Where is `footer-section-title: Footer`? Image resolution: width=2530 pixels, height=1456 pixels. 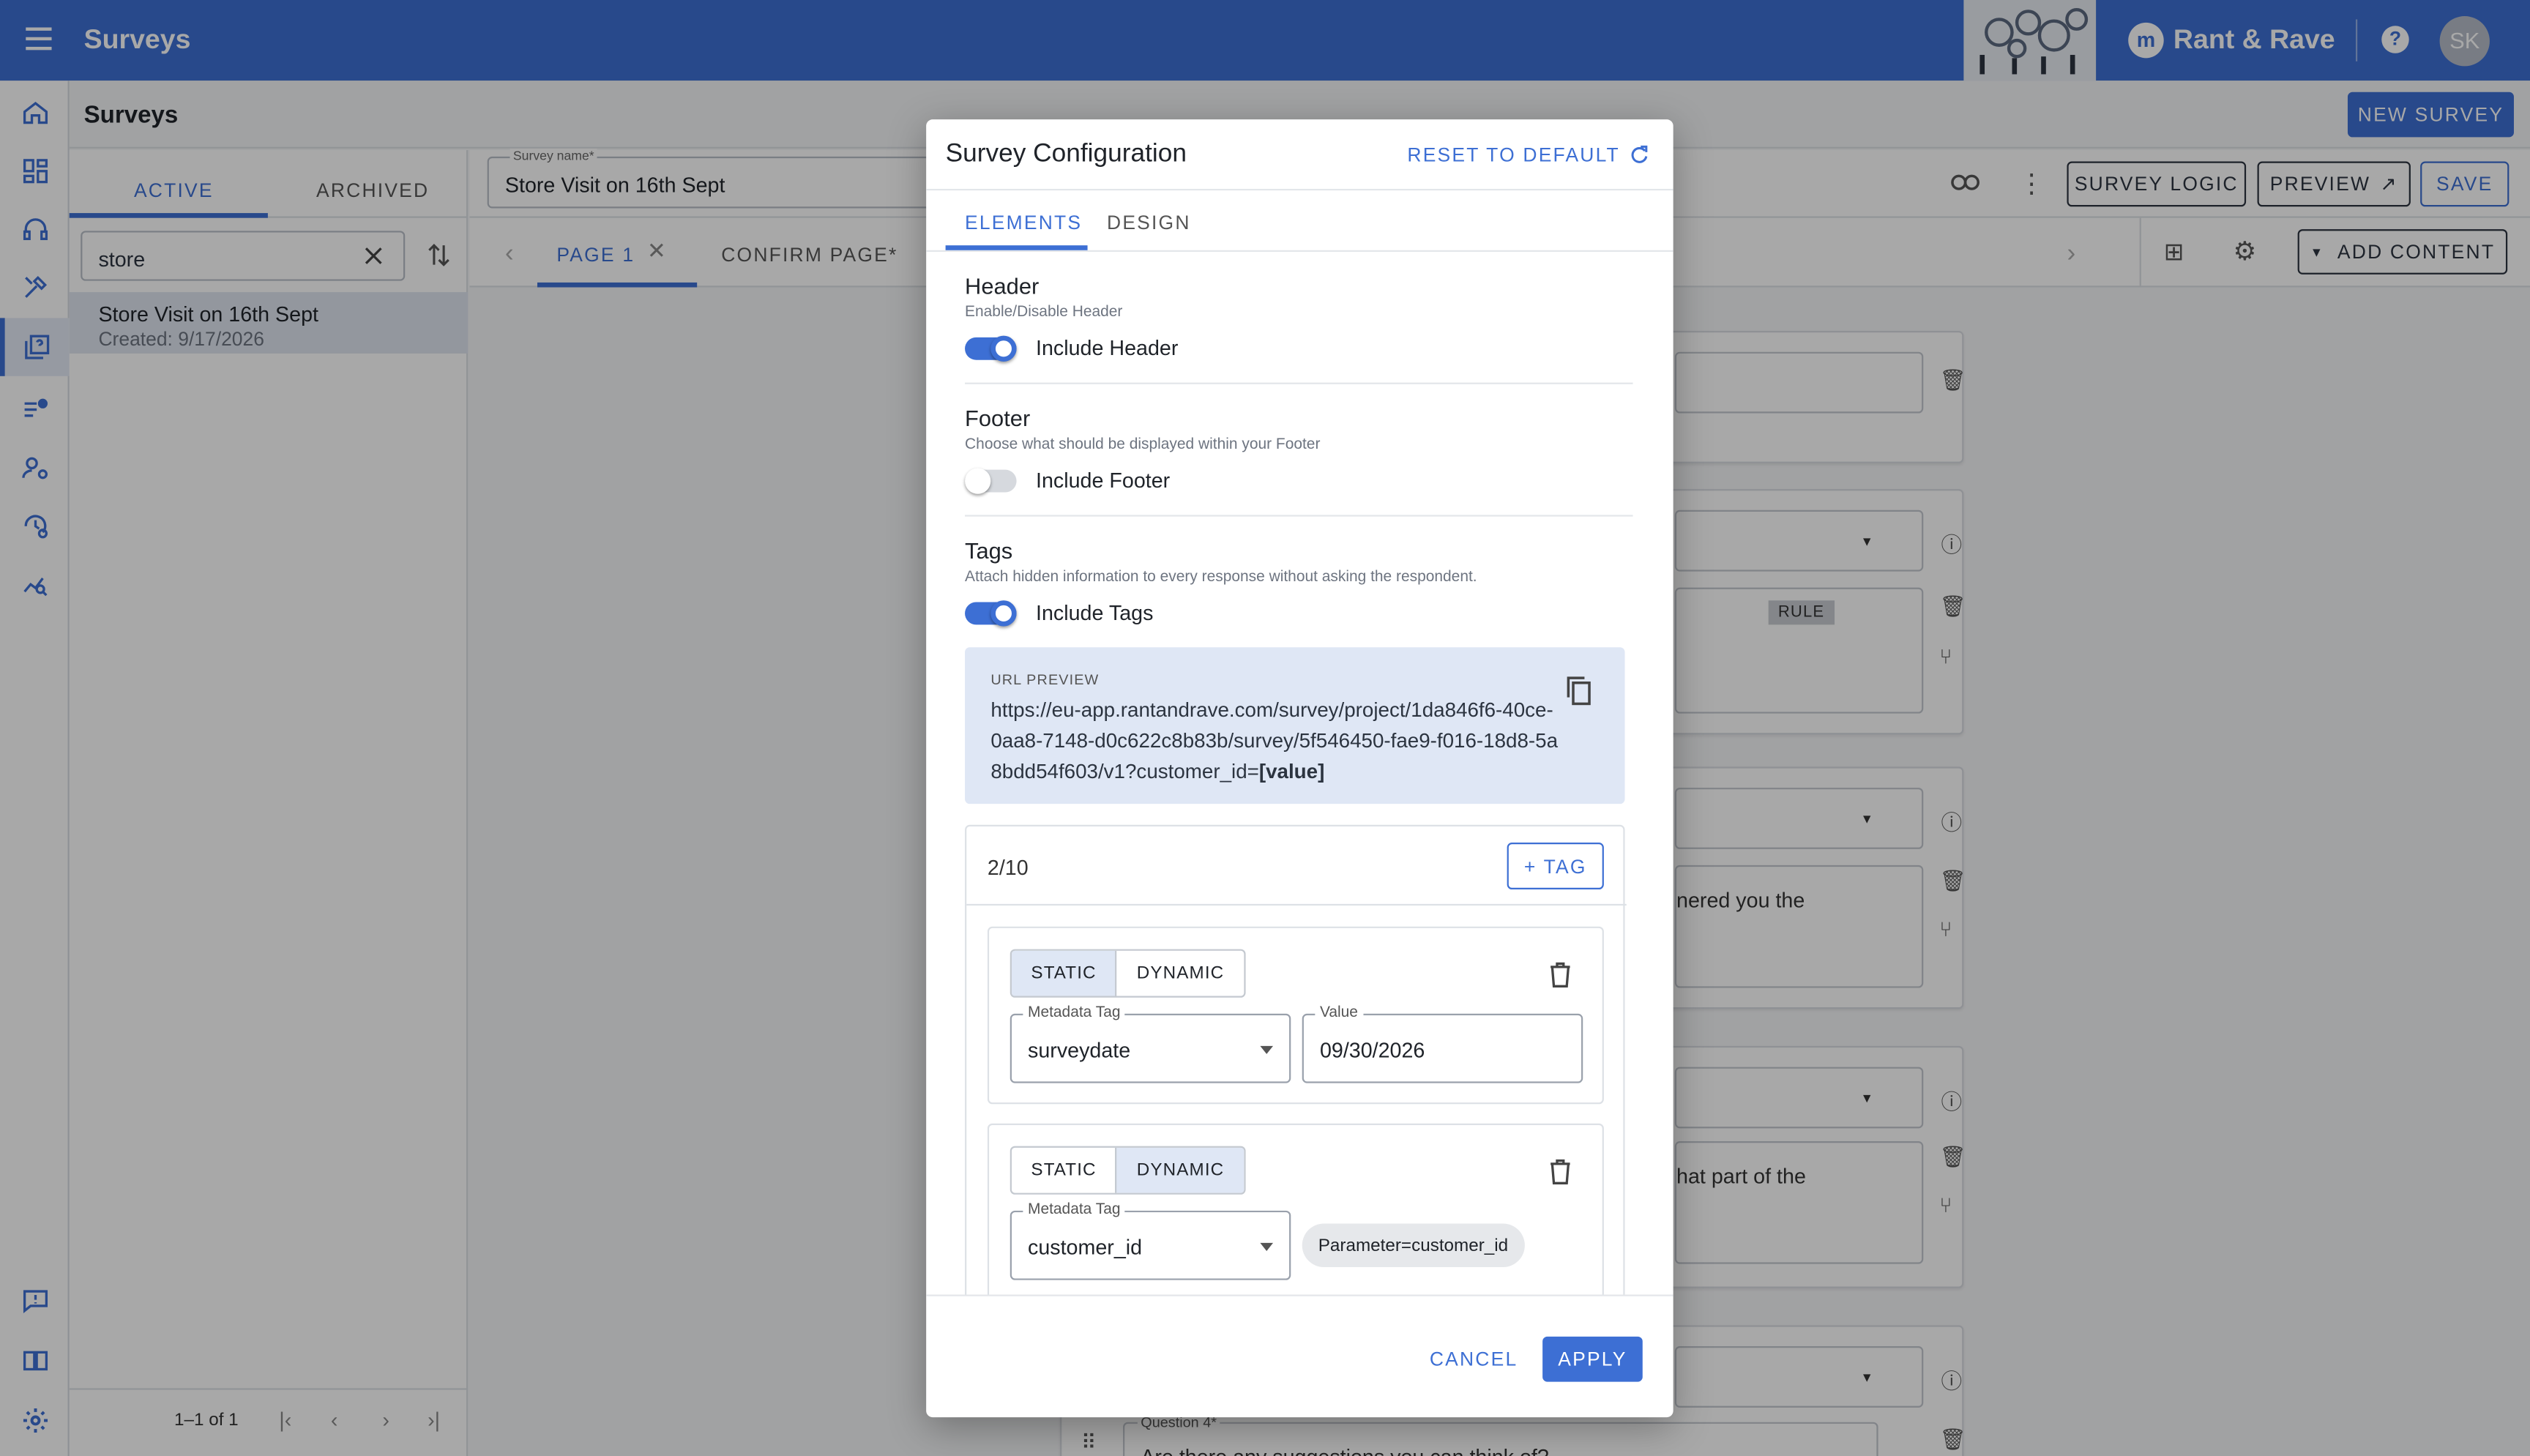
footer-section-title: Footer is located at coordinates (998, 418).